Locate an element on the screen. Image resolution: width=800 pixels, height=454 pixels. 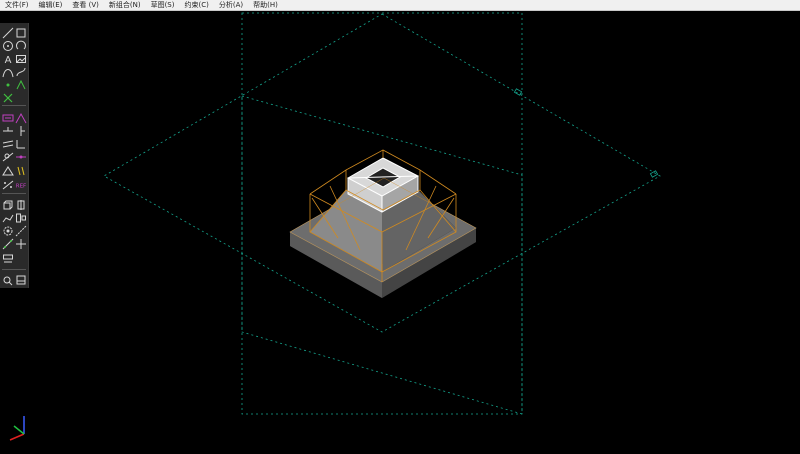
menu-item-2: 查看 (V) is located at coordinates (85, 5).